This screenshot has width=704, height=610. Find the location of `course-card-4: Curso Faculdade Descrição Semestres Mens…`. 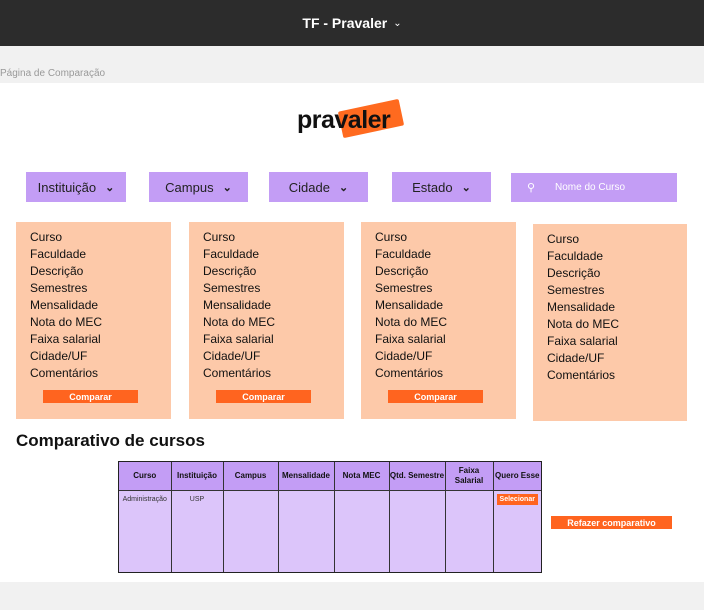

course-card-4: Curso Faculdade Descrição Semestres Mens… is located at coordinates (610, 322).